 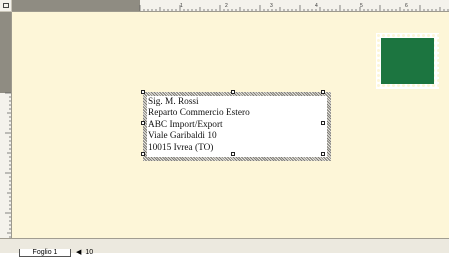 What do you see at coordinates (361, 6) in the screenshot?
I see `ruler-number: 5` at bounding box center [361, 6].